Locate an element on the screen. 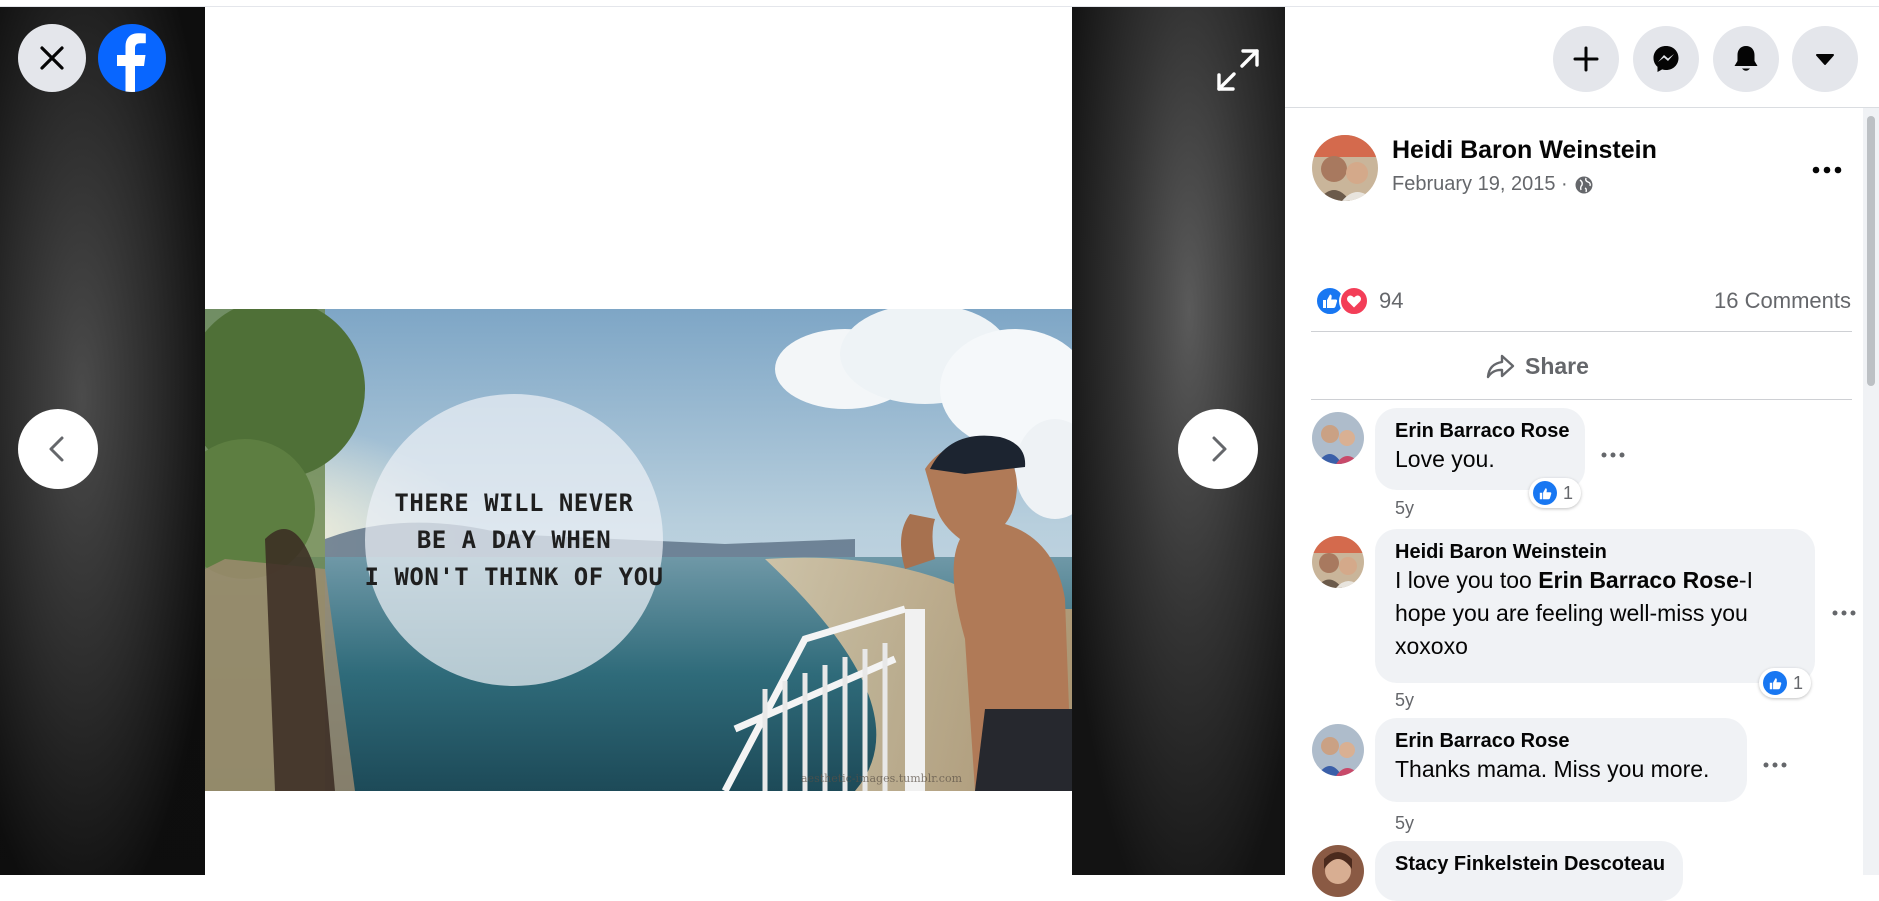 The height and width of the screenshot is (901, 1879). love-reaction-icon is located at coordinates (1354, 301).